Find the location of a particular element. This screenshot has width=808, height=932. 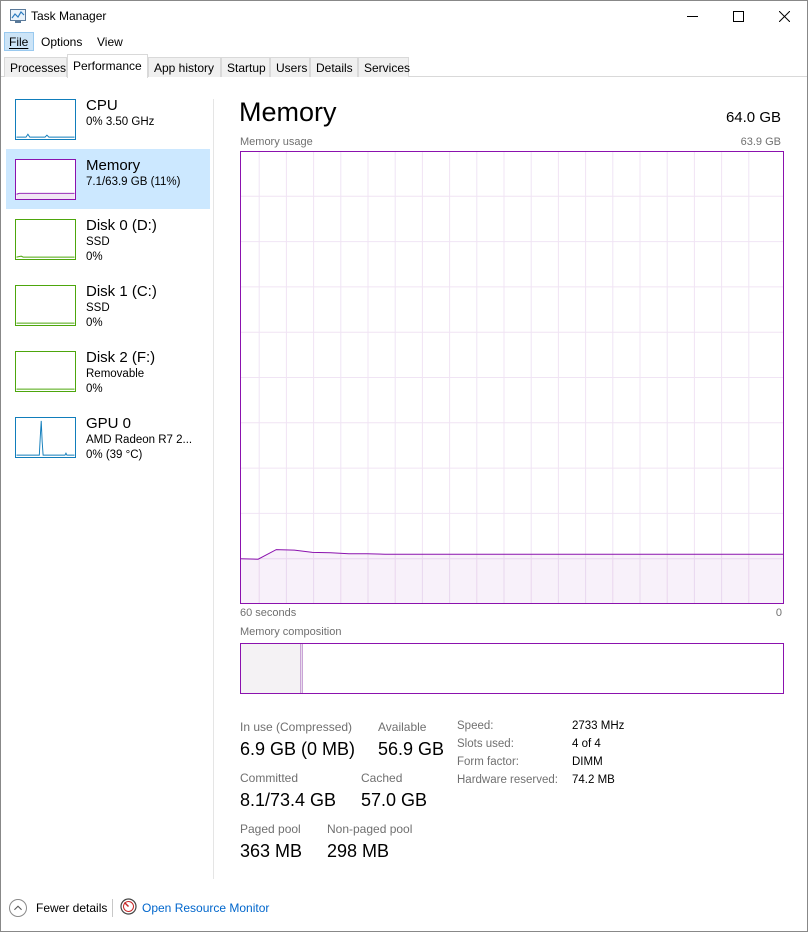

sidebar-item-memory: Memory 7.1/63.9 GB (11%) is located at coordinates (108, 179).